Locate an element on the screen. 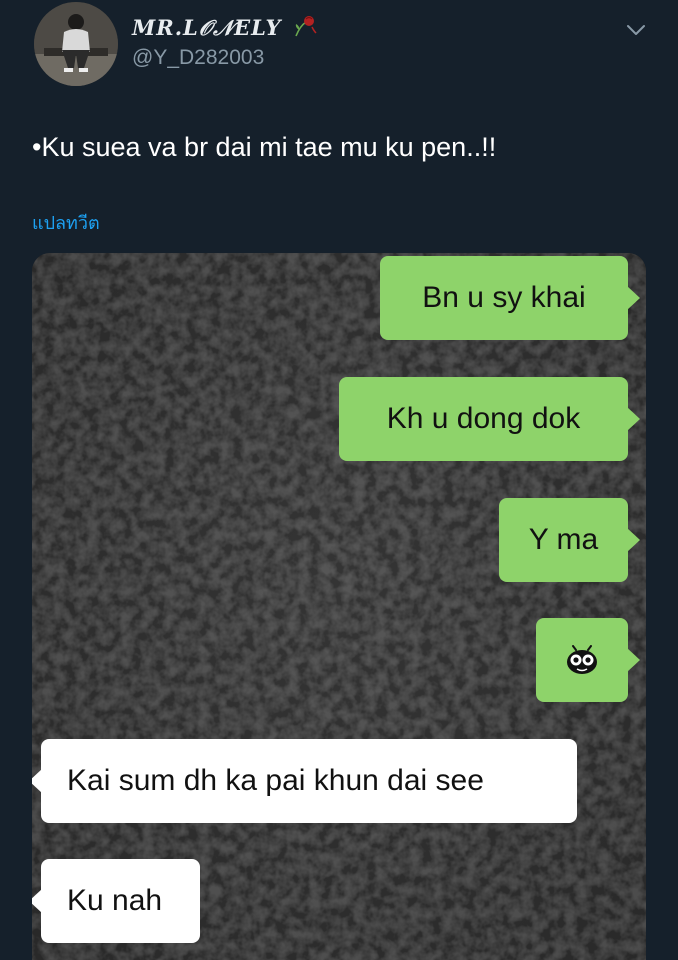  user-handle: @Y_D282003 is located at coordinates (198, 58).